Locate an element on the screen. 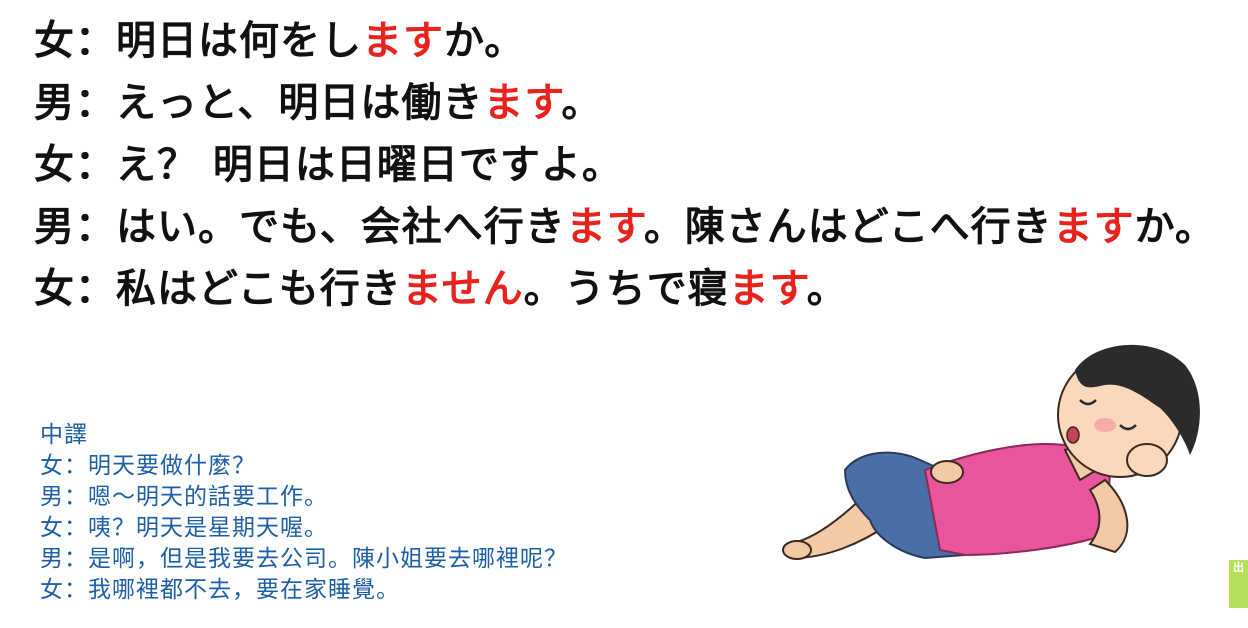 Image resolution: width=1248 pixels, height=628 pixels. dialogue-text: はい。でも、会社へ行き is located at coordinates (341, 227).